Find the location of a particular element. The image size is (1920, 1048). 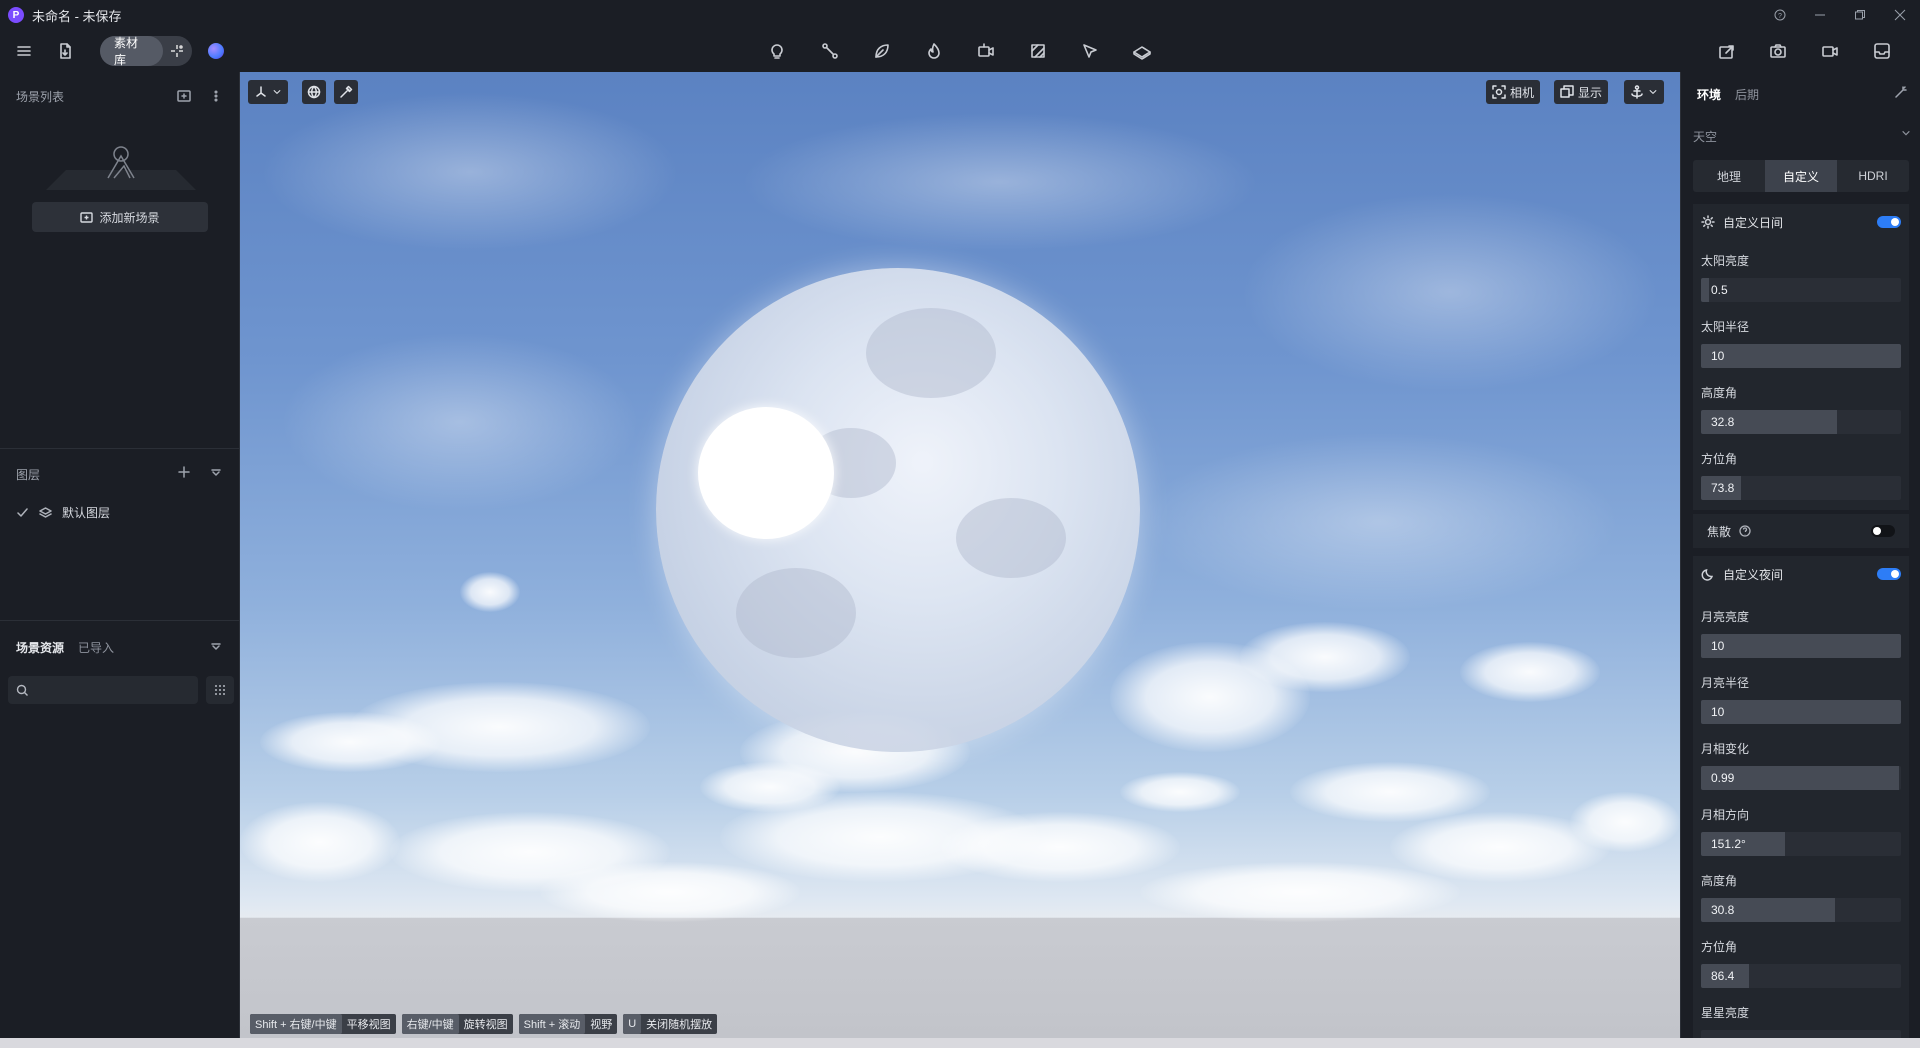

hint-key: Shift + 滚动 is located at coordinates (552, 1024).